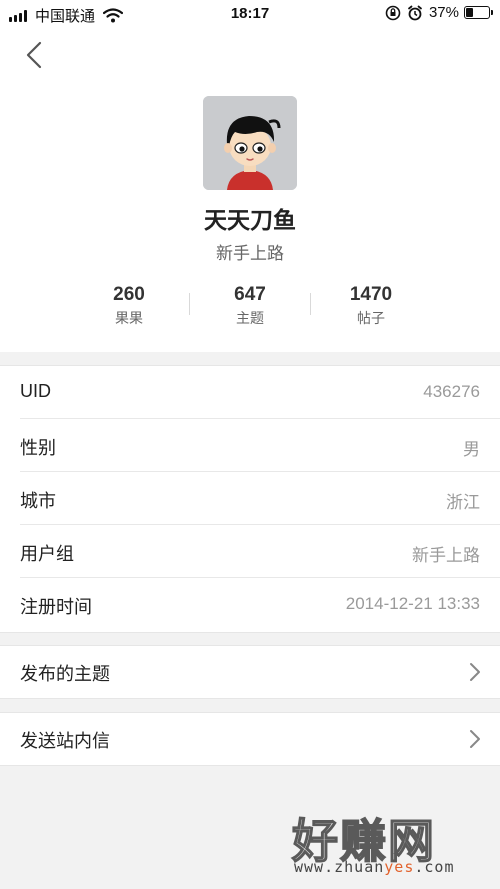 This screenshot has width=500, height=889. What do you see at coordinates (35, 55) in the screenshot?
I see `back-chevron-icon` at bounding box center [35, 55].